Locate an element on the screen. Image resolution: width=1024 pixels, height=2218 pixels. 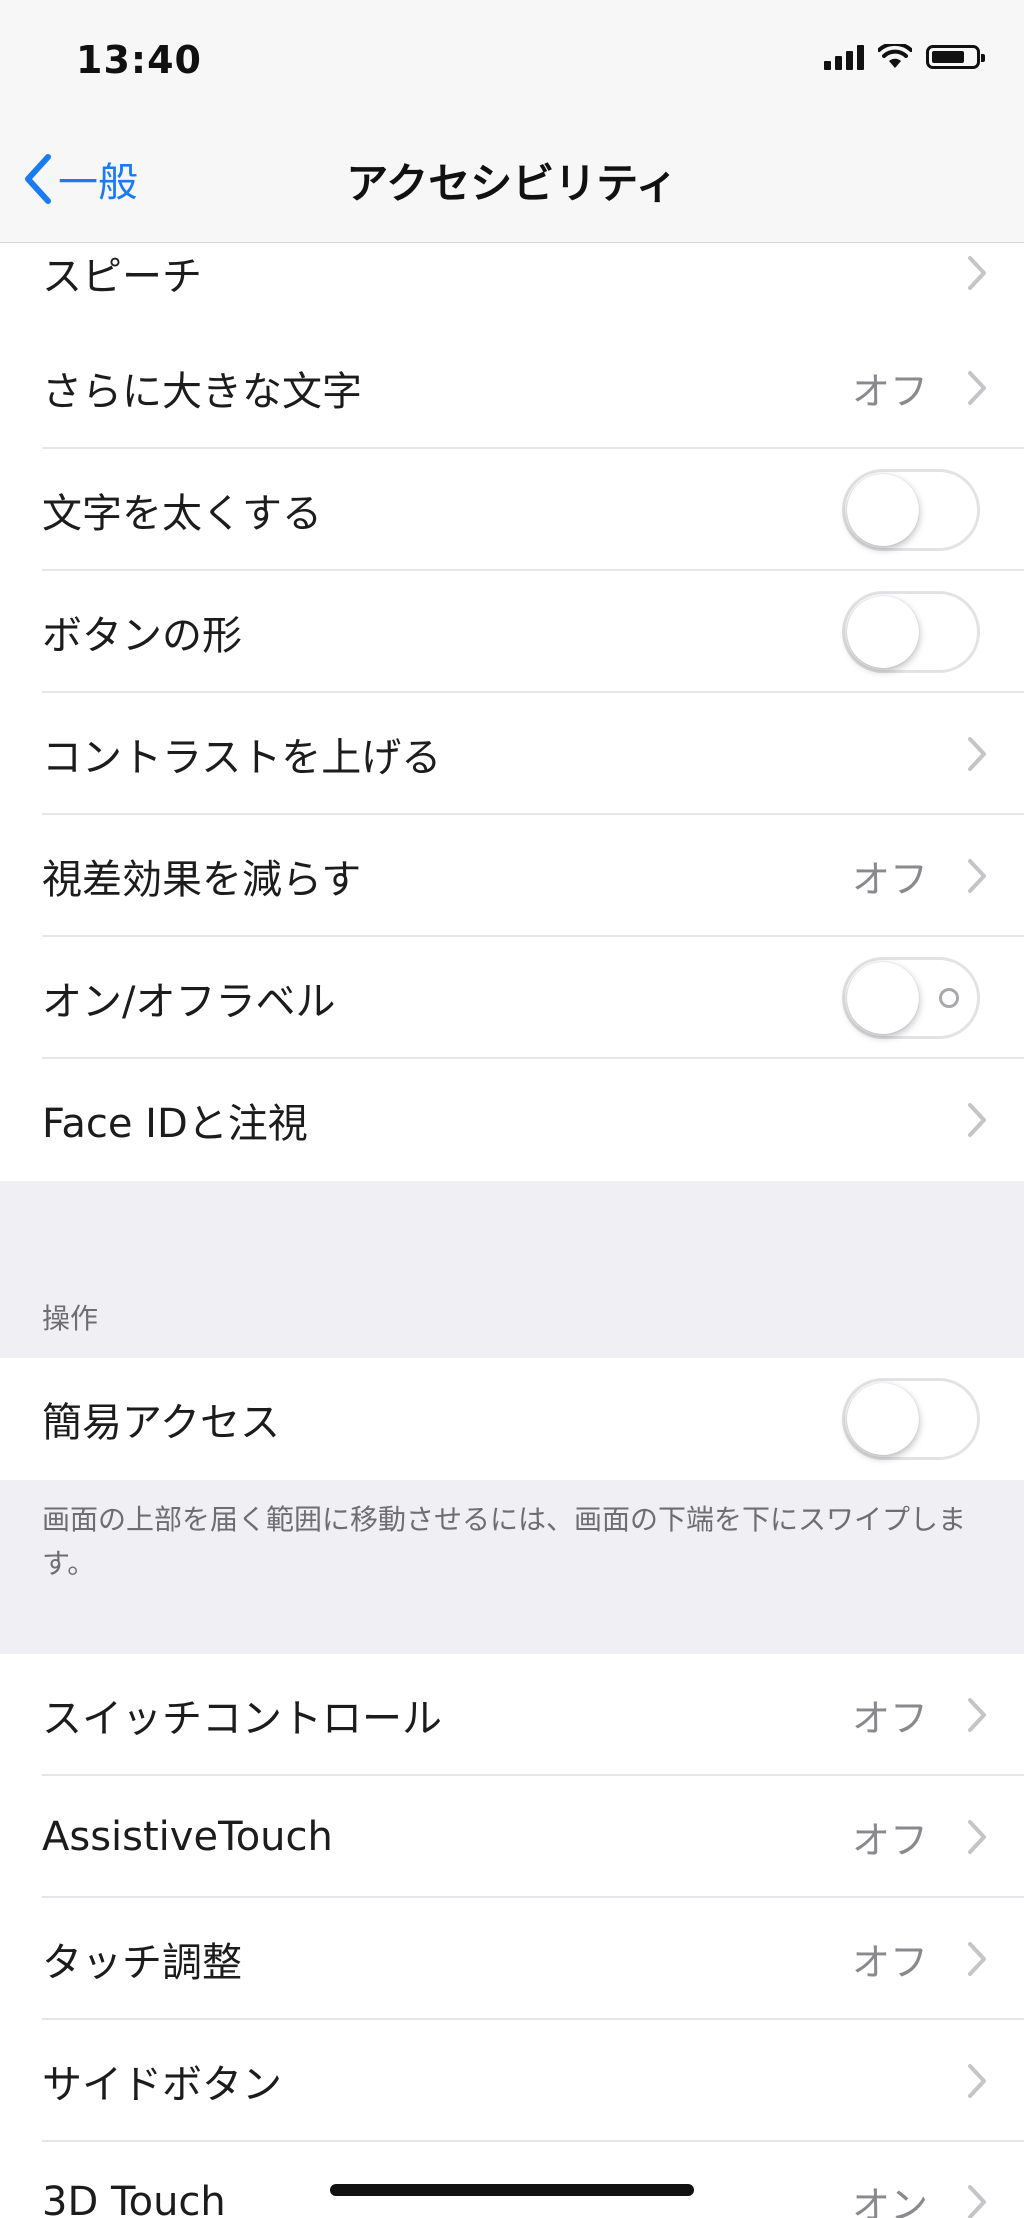
row-label: スピーチ is located at coordinates (122, 277).